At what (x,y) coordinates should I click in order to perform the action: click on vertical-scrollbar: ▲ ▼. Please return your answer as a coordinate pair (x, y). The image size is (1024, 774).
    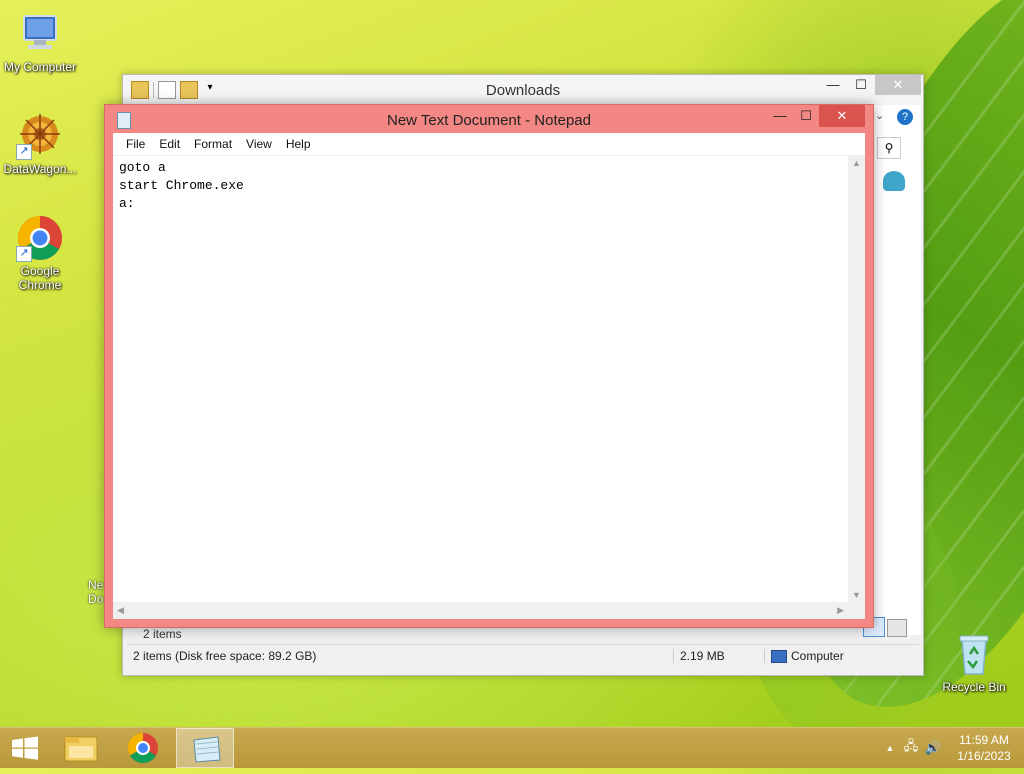
    Looking at the image, I should click on (856, 379).